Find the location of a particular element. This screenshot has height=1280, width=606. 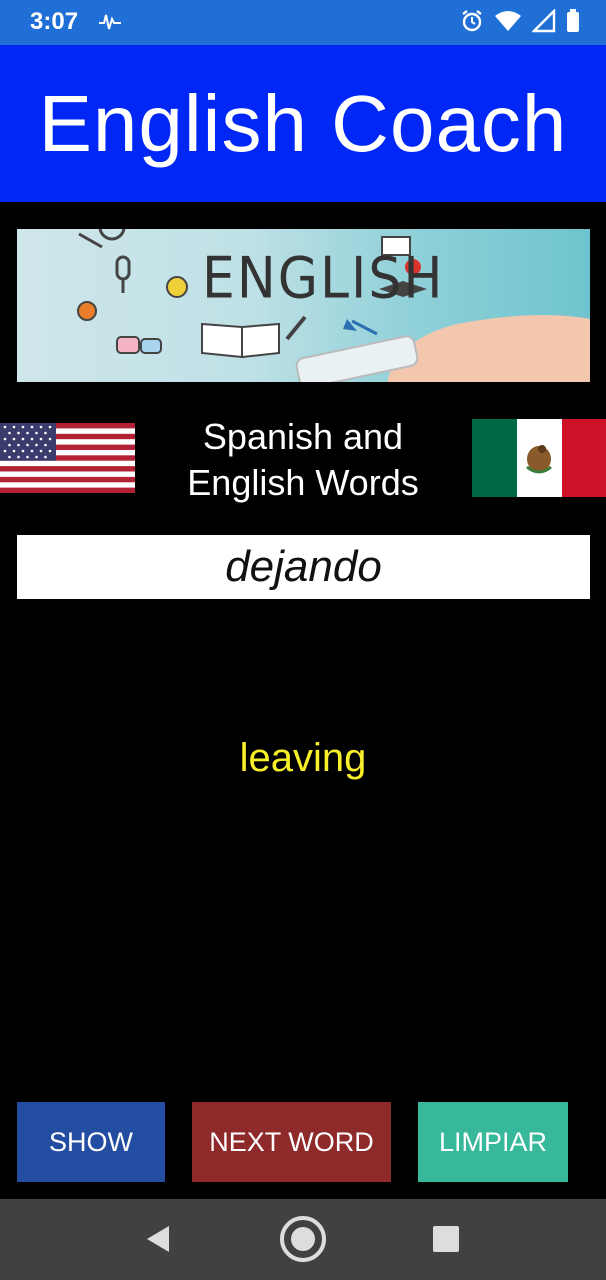

app-bar: English Coach is located at coordinates (303, 123).